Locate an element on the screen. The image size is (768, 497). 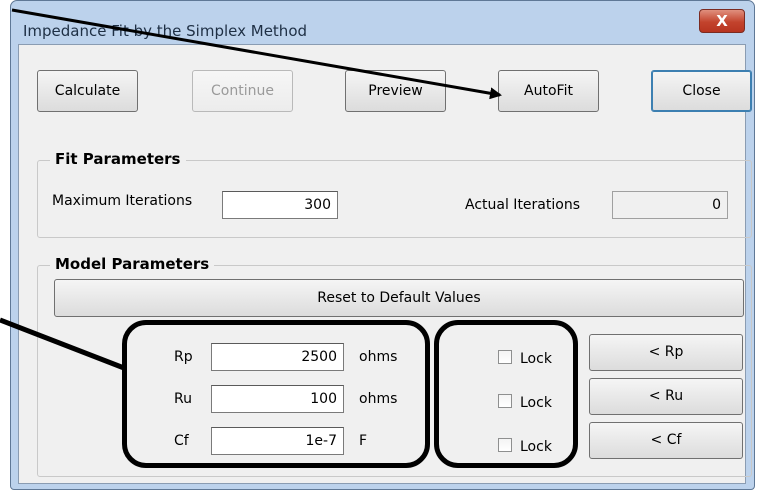
model-parameters-title: Model Parameters is located at coordinates (132, 264).